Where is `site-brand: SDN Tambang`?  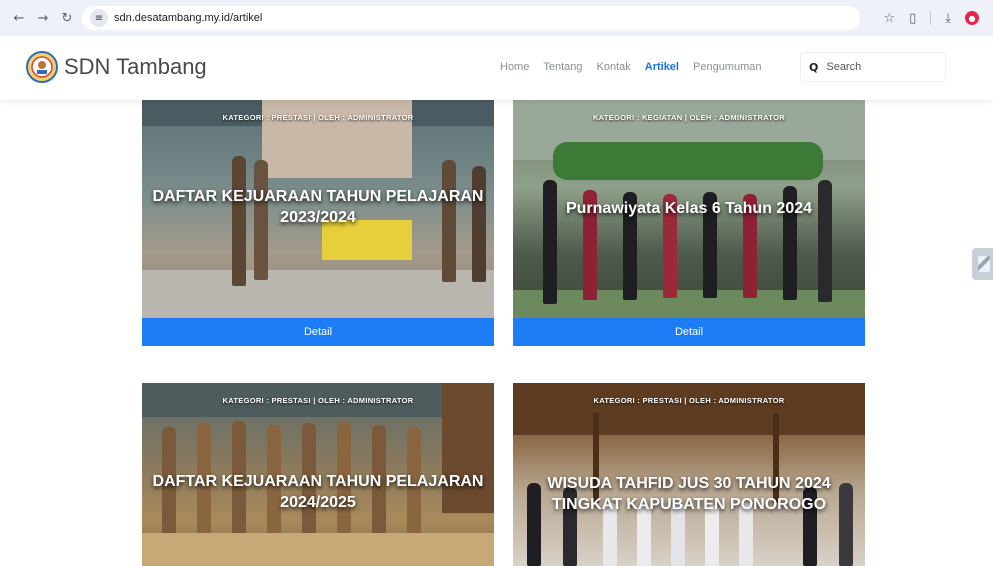 site-brand: SDN Tambang is located at coordinates (135, 67).